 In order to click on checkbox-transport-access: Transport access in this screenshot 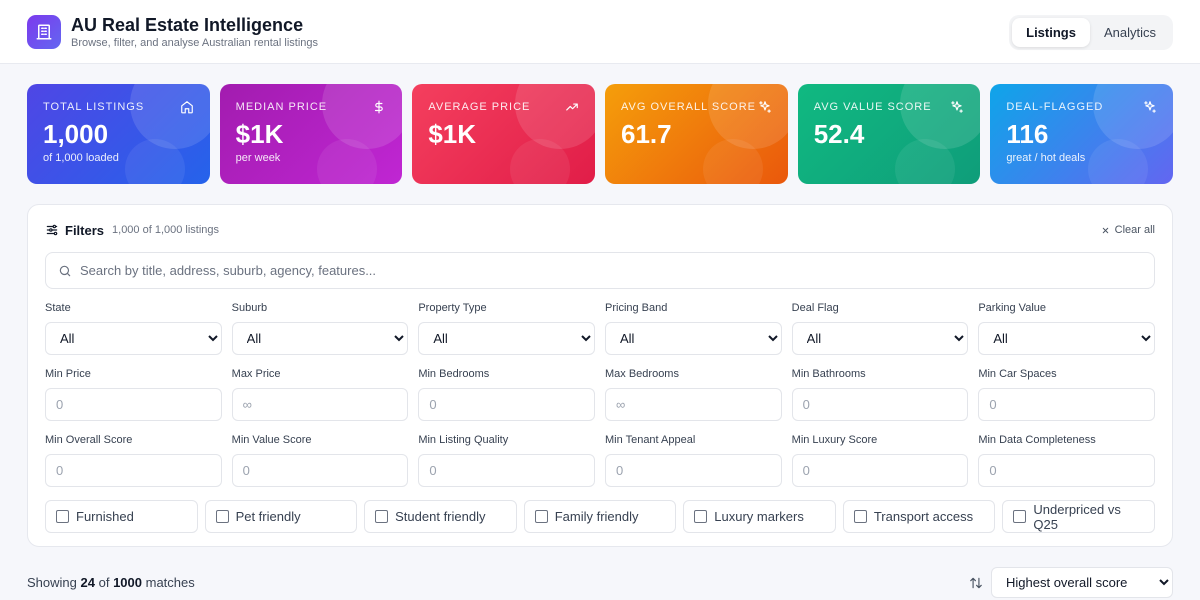, I will do `click(919, 516)`.